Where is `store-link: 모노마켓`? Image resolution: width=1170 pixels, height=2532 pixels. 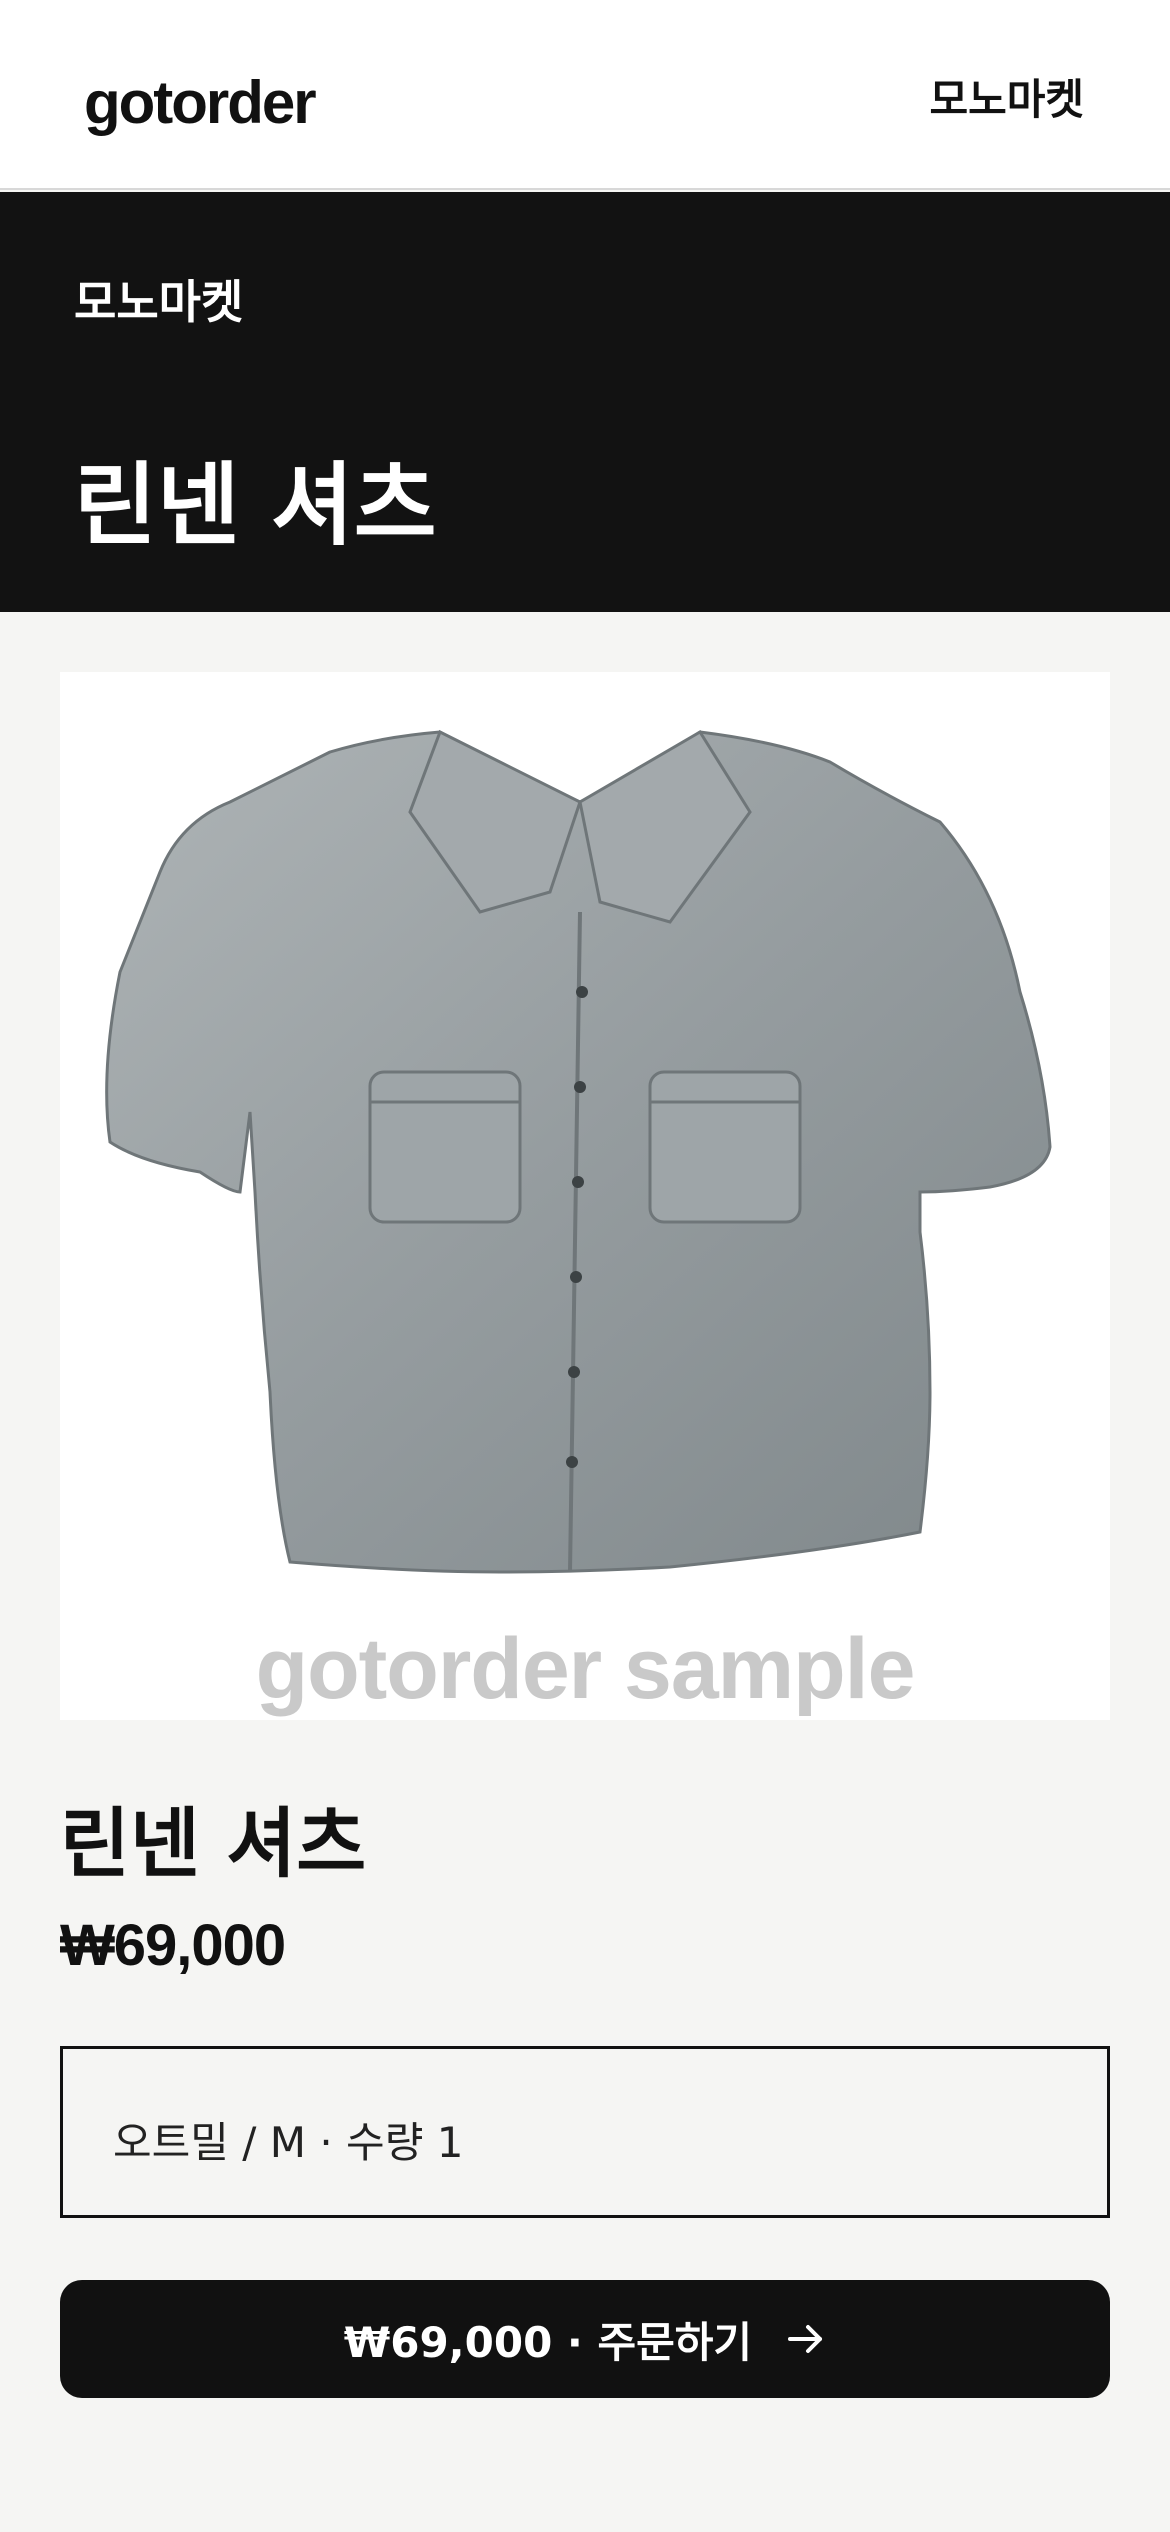 store-link: 모노마켓 is located at coordinates (1006, 96).